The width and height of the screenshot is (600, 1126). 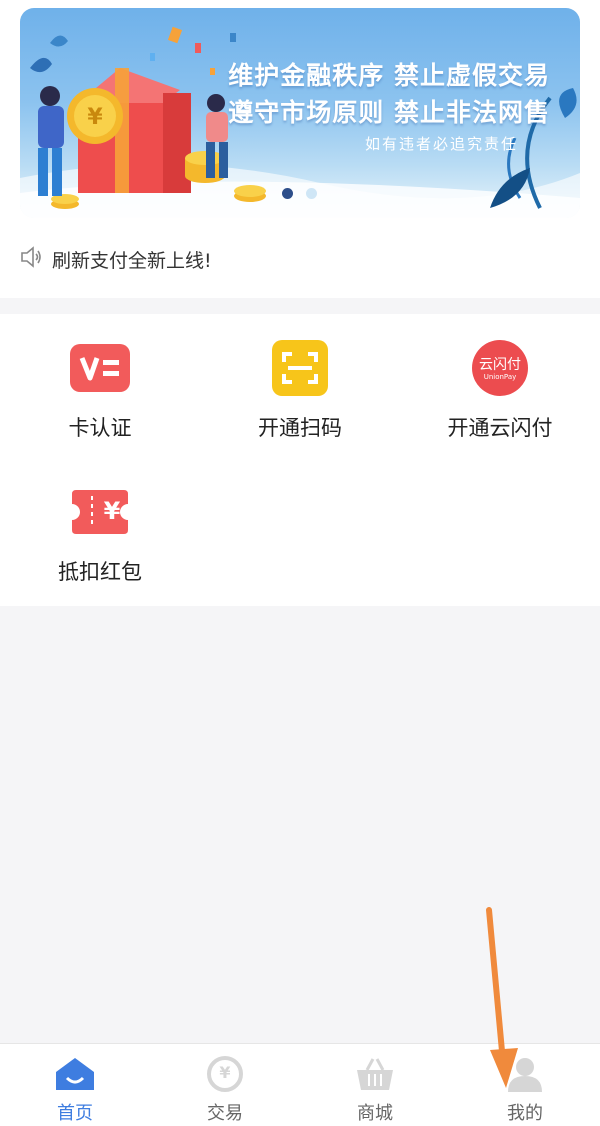 What do you see at coordinates (525, 1076) in the screenshot?
I see `person-icon` at bounding box center [525, 1076].